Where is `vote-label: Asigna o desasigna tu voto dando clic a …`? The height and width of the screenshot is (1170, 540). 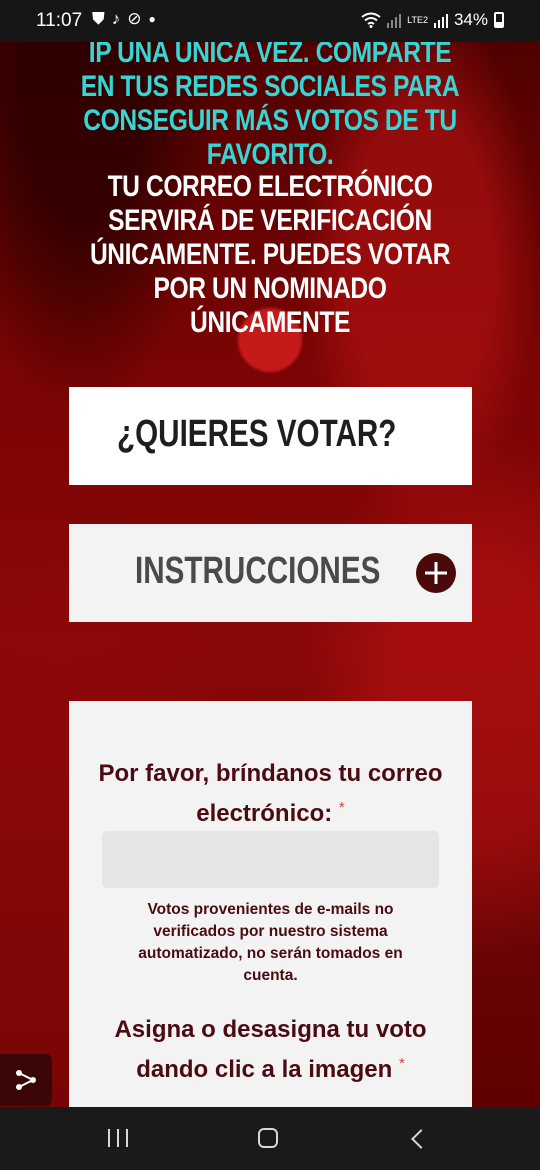
vote-label: Asigna o desasigna tu voto dando clic a … is located at coordinates (270, 1050).